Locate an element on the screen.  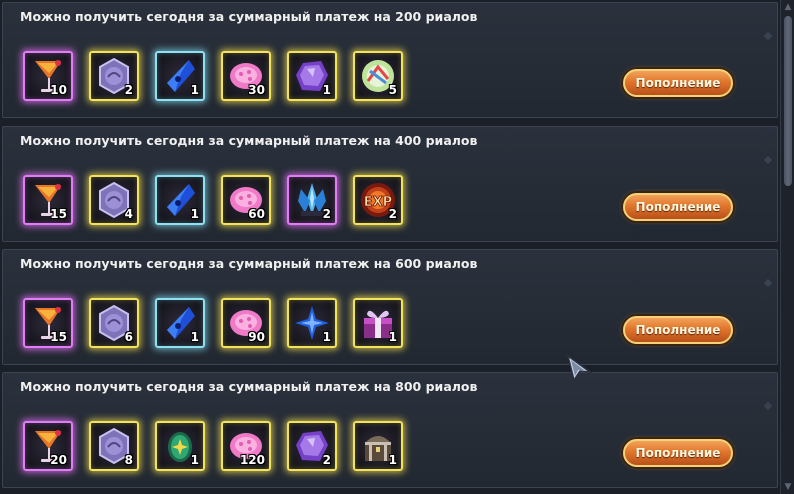
item-quantity: 5 is located at coordinates (392, 90).